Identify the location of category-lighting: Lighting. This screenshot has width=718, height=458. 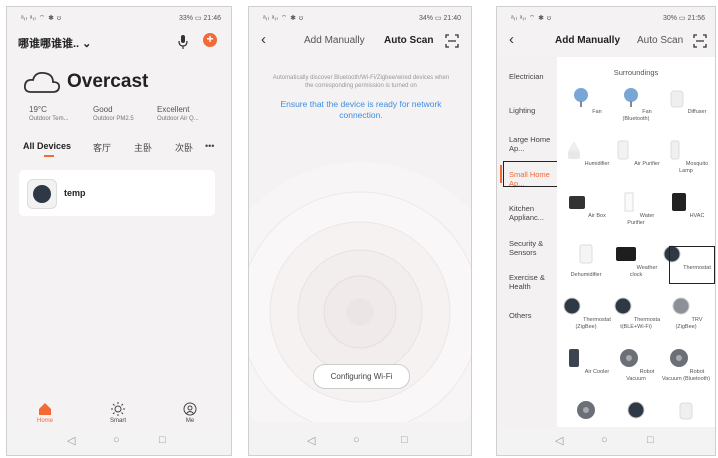
(522, 110).